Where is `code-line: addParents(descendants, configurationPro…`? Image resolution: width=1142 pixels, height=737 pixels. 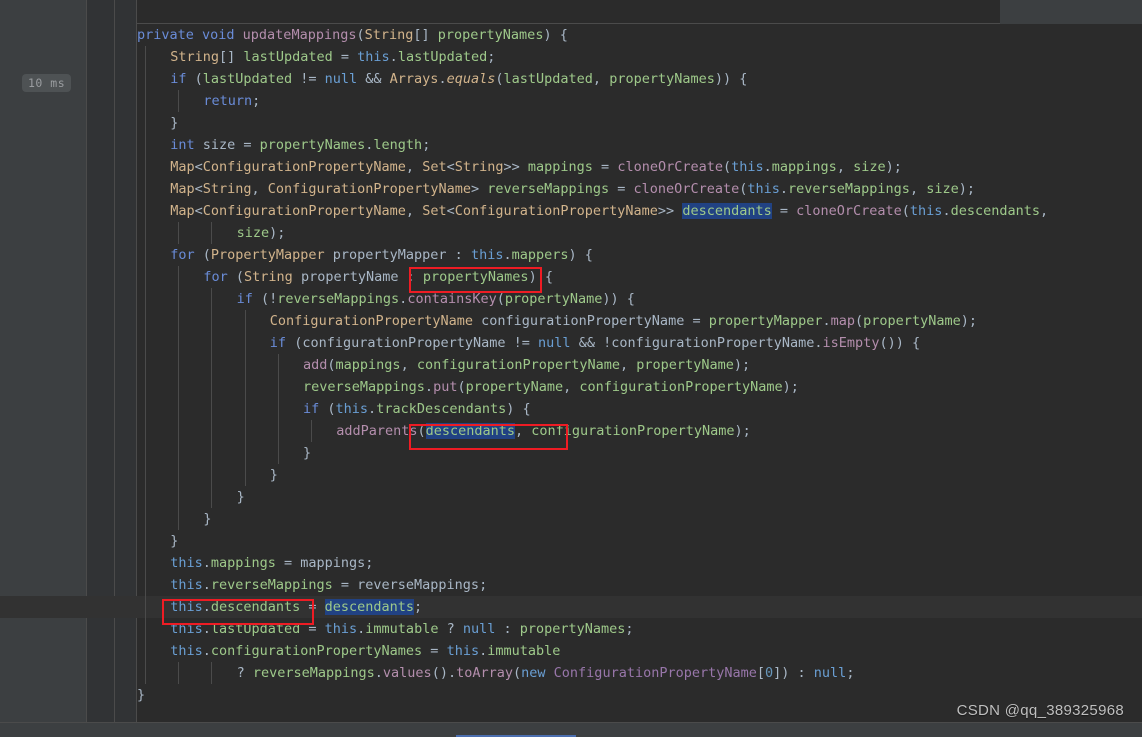
code-line: addParents(descendants, configurationPro… is located at coordinates (571, 431).